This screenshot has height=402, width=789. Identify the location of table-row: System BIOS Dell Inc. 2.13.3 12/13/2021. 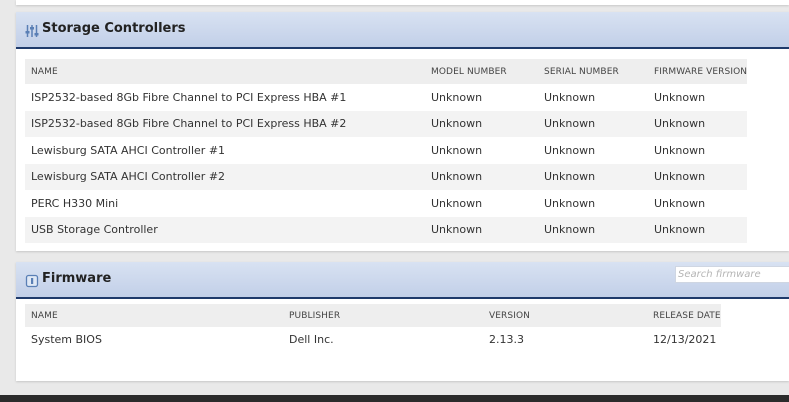
(373, 339).